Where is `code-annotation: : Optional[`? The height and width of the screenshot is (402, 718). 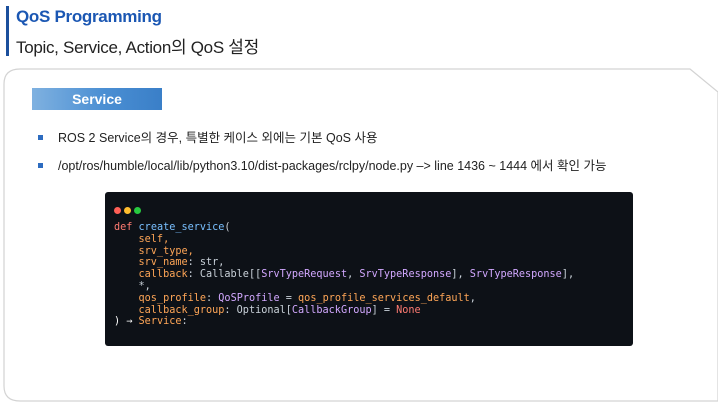 code-annotation: : Optional[ is located at coordinates (258, 310).